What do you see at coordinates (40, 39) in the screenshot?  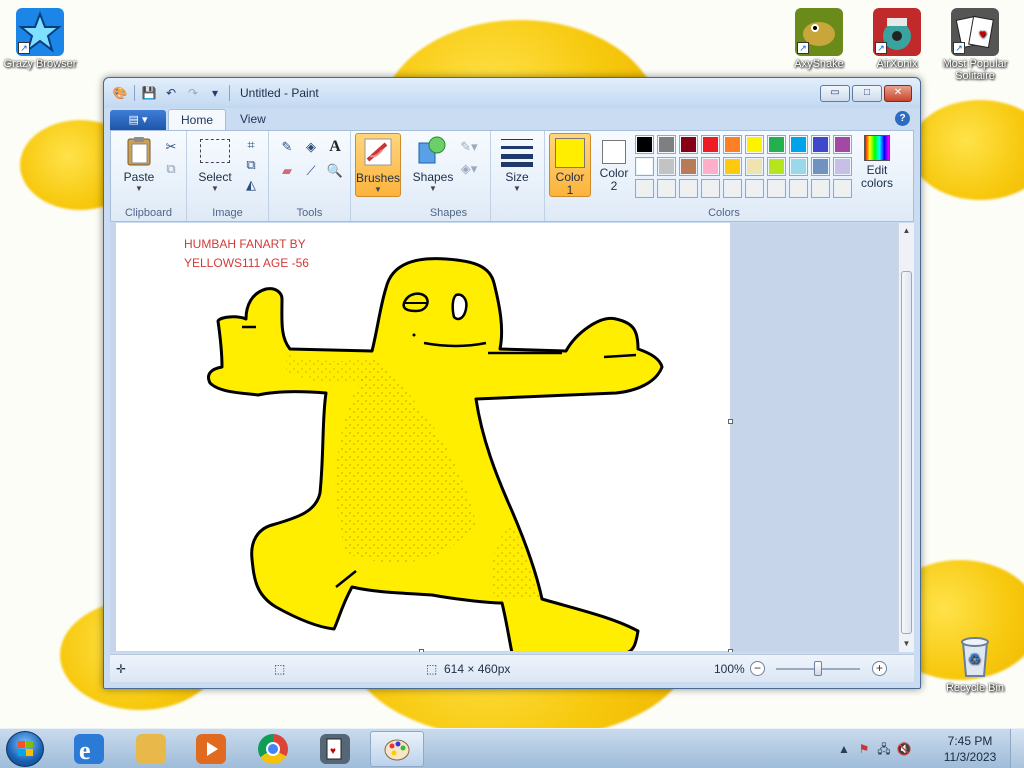 I see `desktop-icon-grazy-browser: ↗ Grazy Browser` at bounding box center [40, 39].